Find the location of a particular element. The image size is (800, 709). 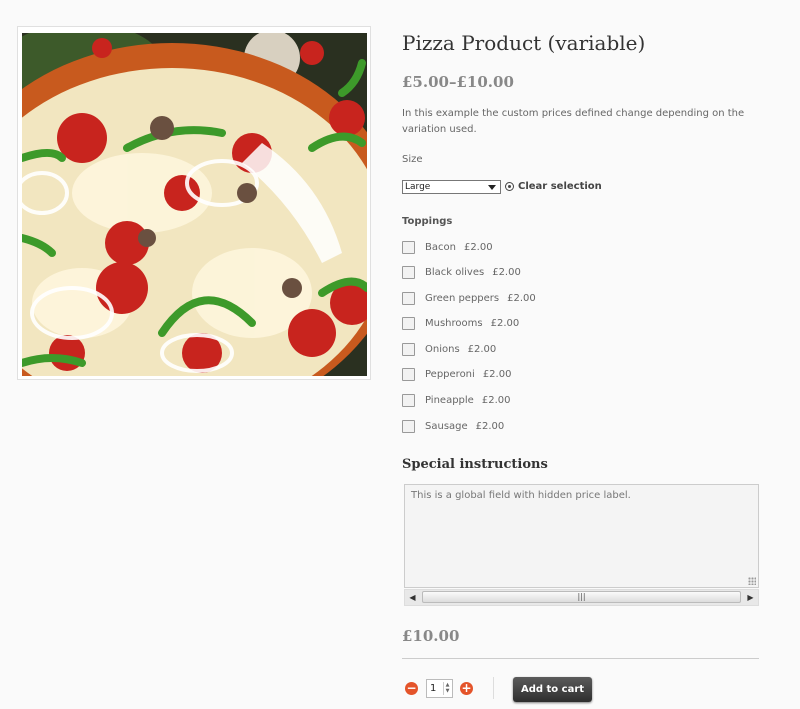

spinner-icon: ▲ ▼ is located at coordinates (447, 688).